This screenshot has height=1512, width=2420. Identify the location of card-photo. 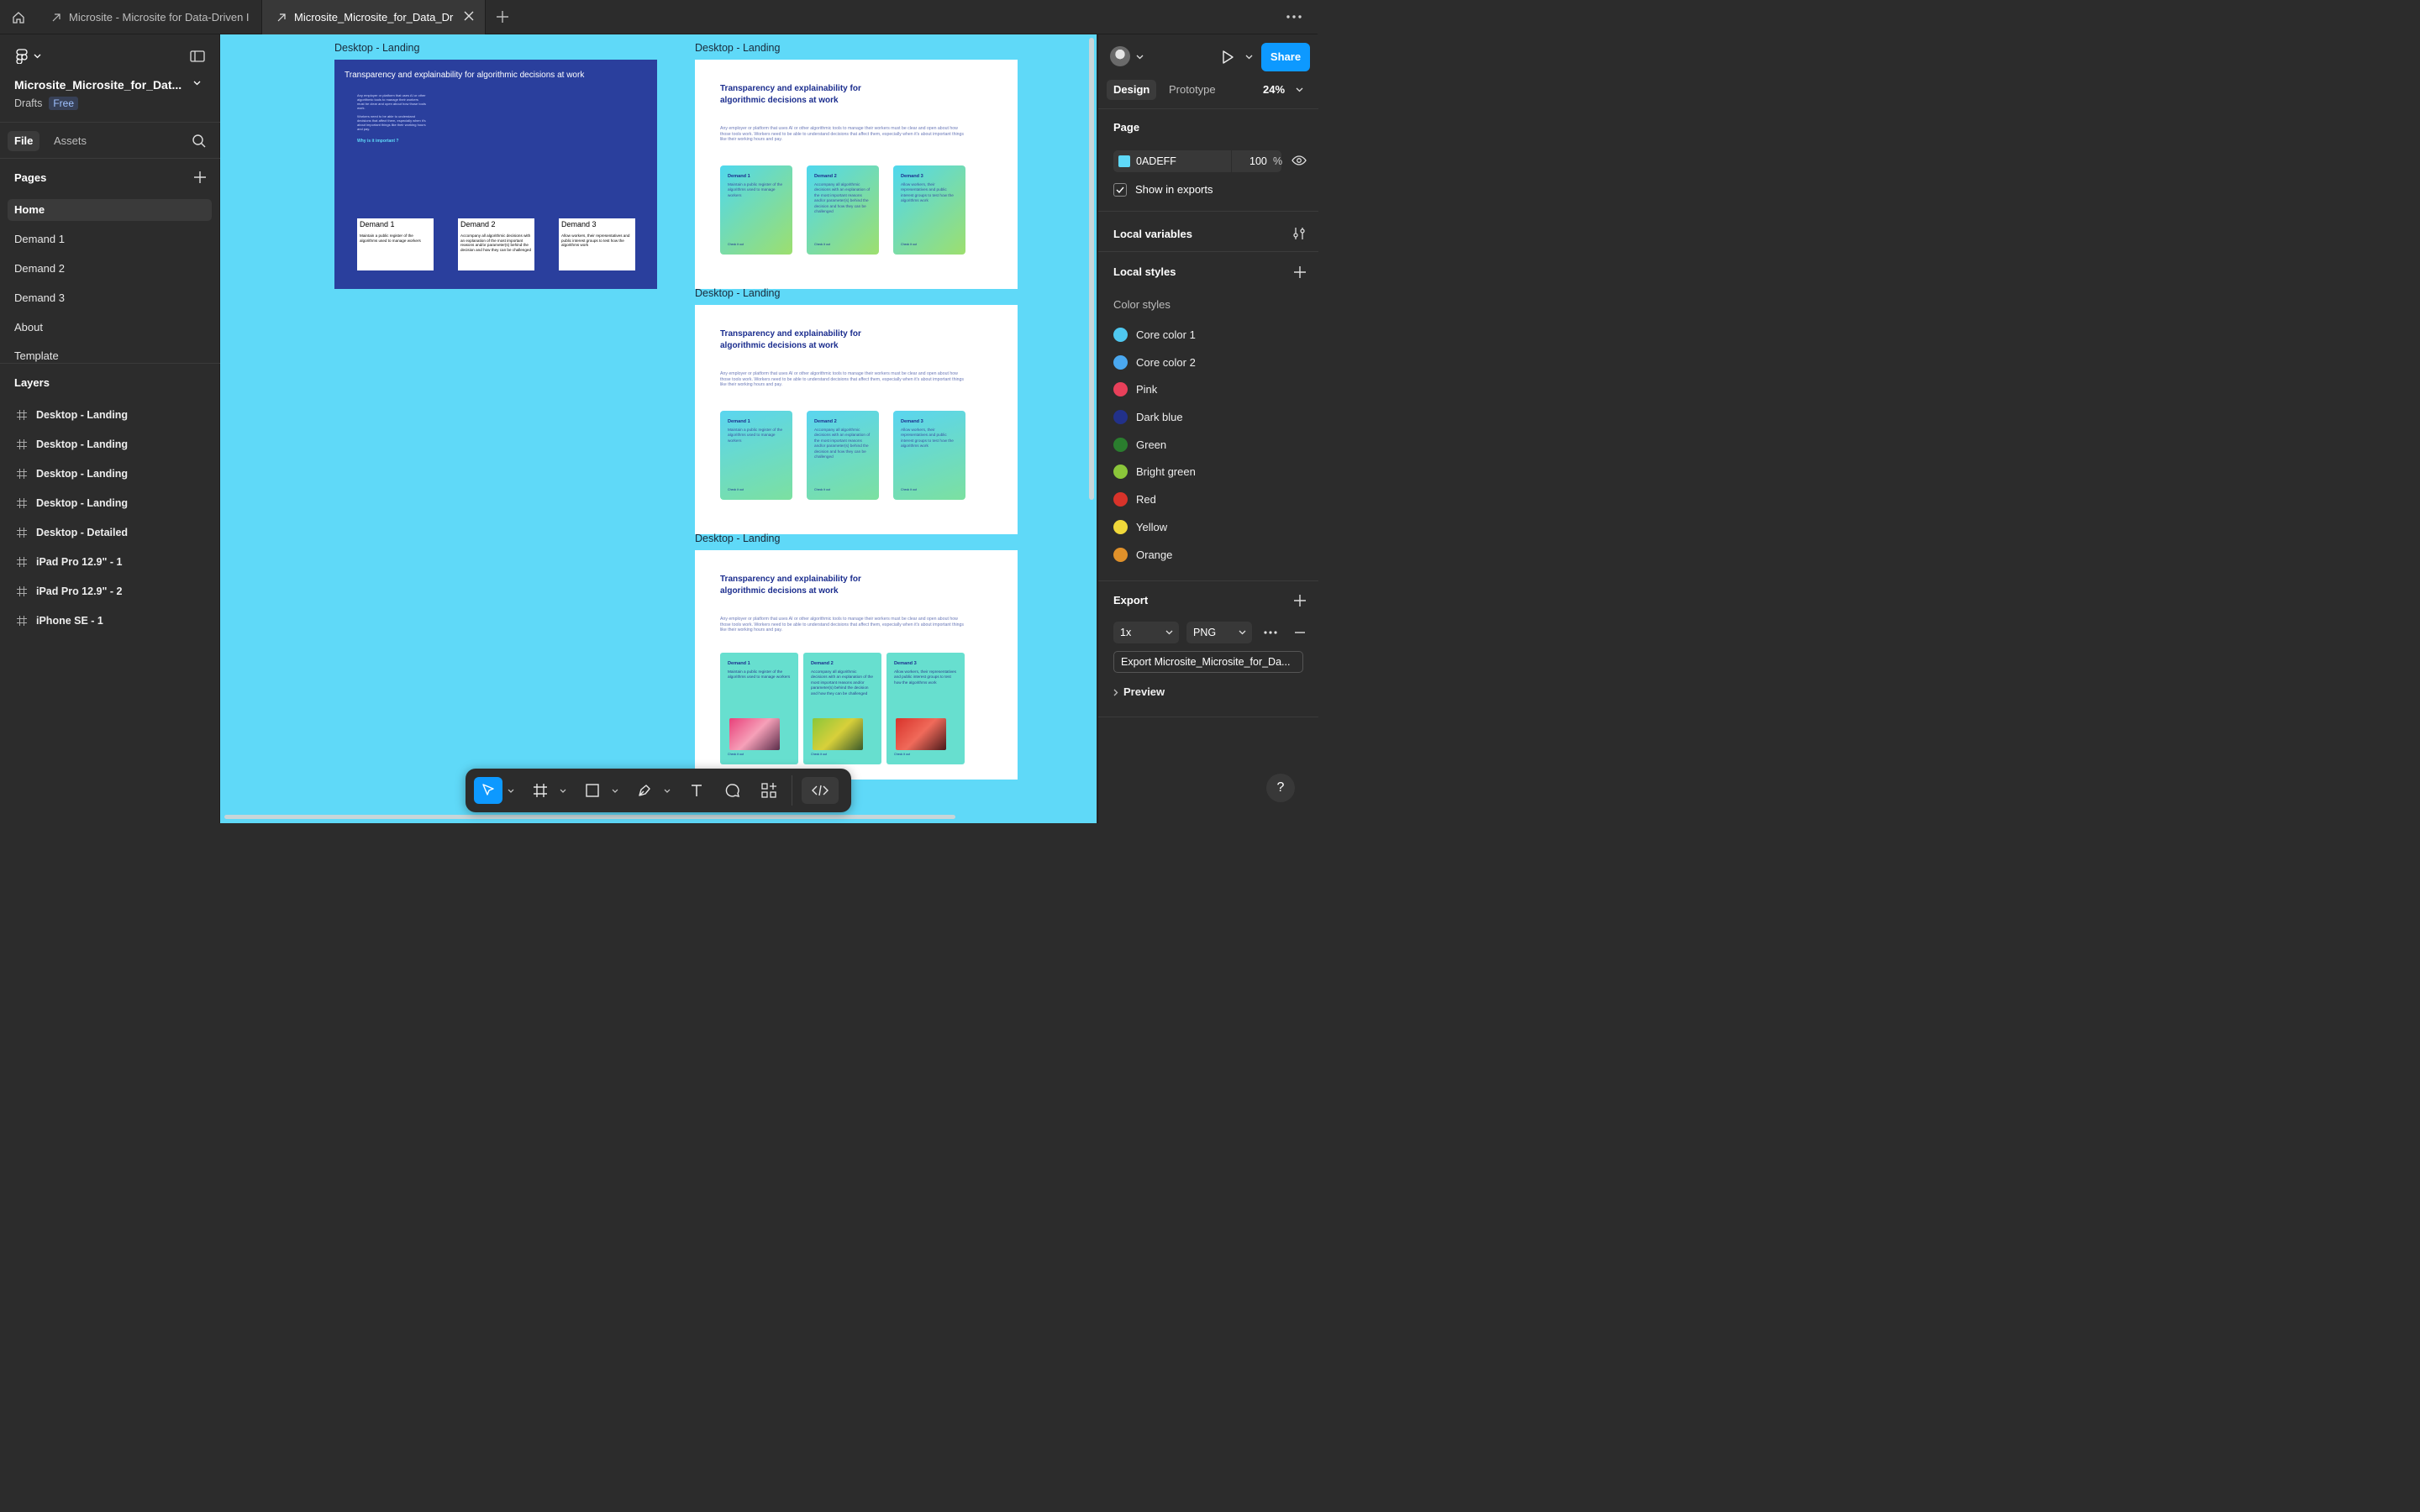
(754, 734).